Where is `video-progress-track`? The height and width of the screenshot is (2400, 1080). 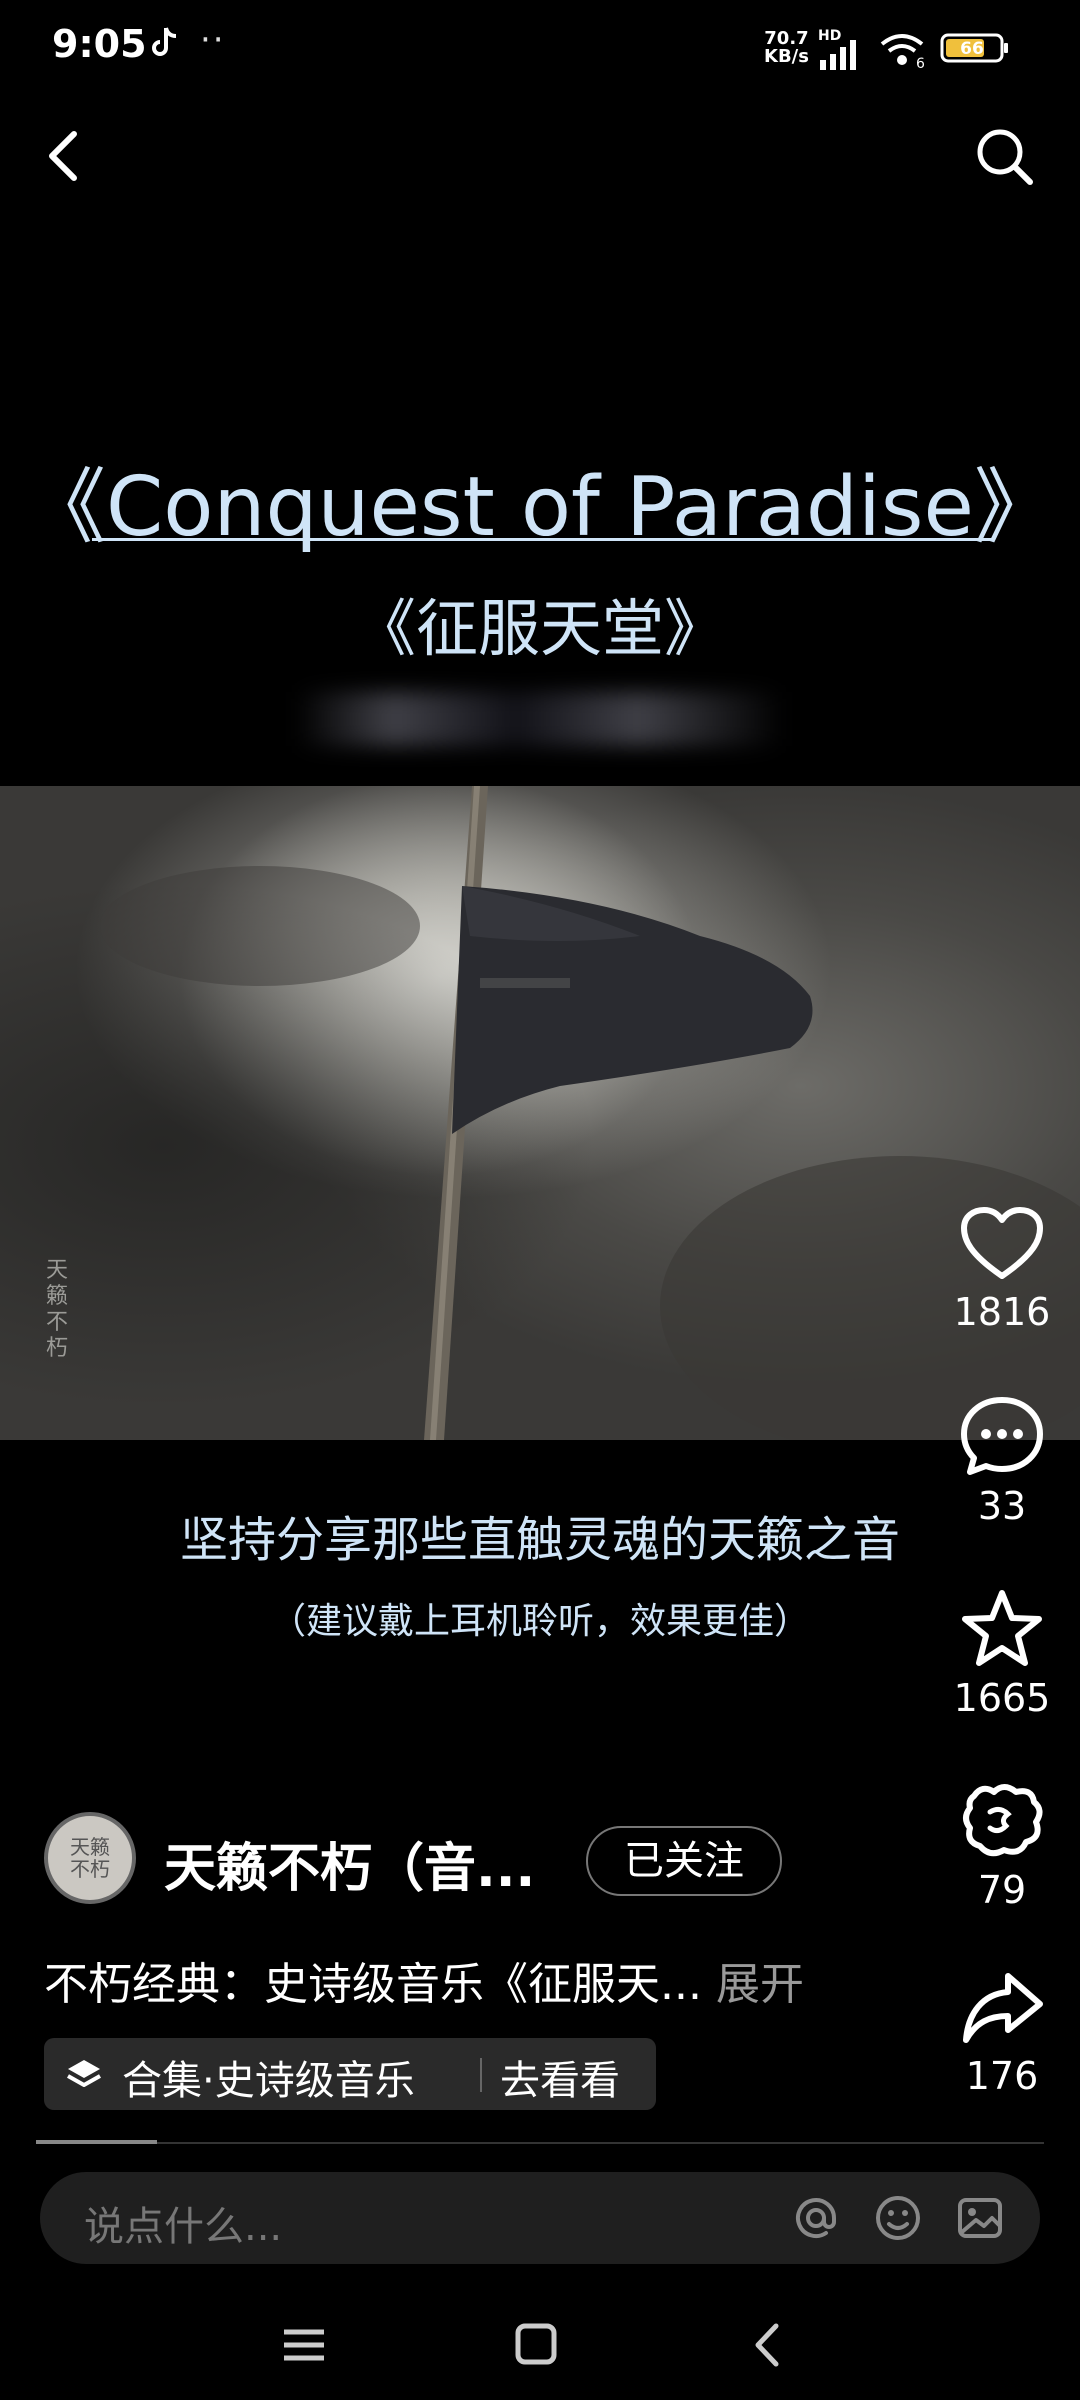 video-progress-track is located at coordinates (540, 2143).